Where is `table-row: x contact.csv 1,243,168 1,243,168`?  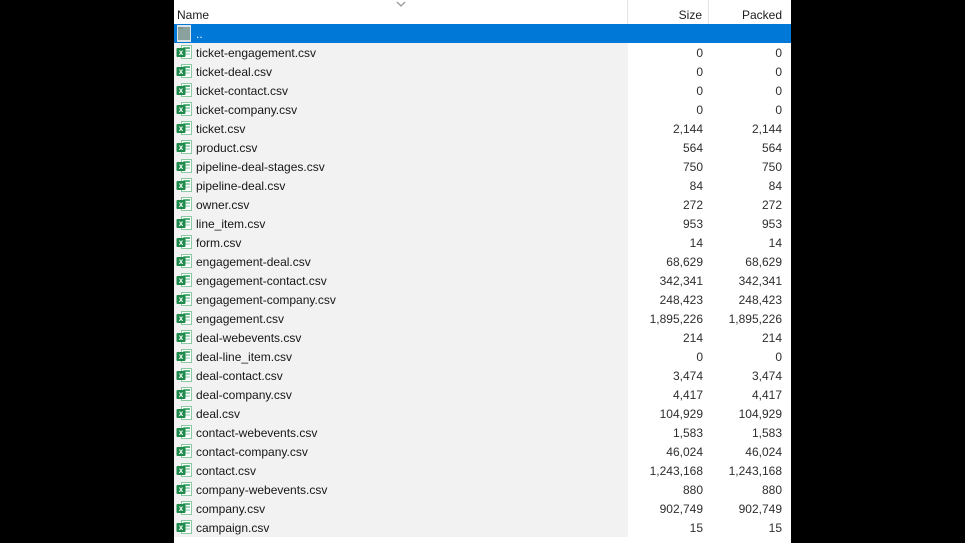 table-row: x contact.csv 1,243,168 1,243,168 is located at coordinates (482, 470).